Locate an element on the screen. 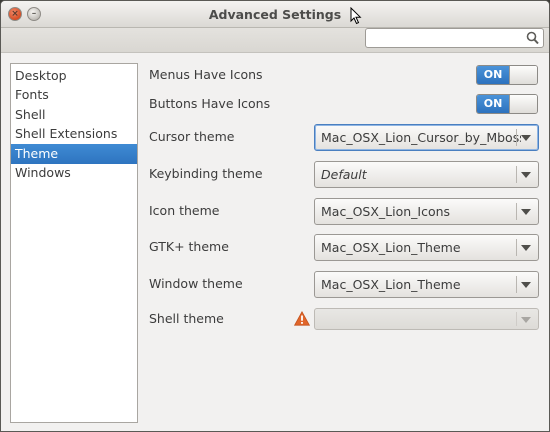 This screenshot has height=432, width=550. gtk-theme-label: GTK+ theme is located at coordinates (189, 246).